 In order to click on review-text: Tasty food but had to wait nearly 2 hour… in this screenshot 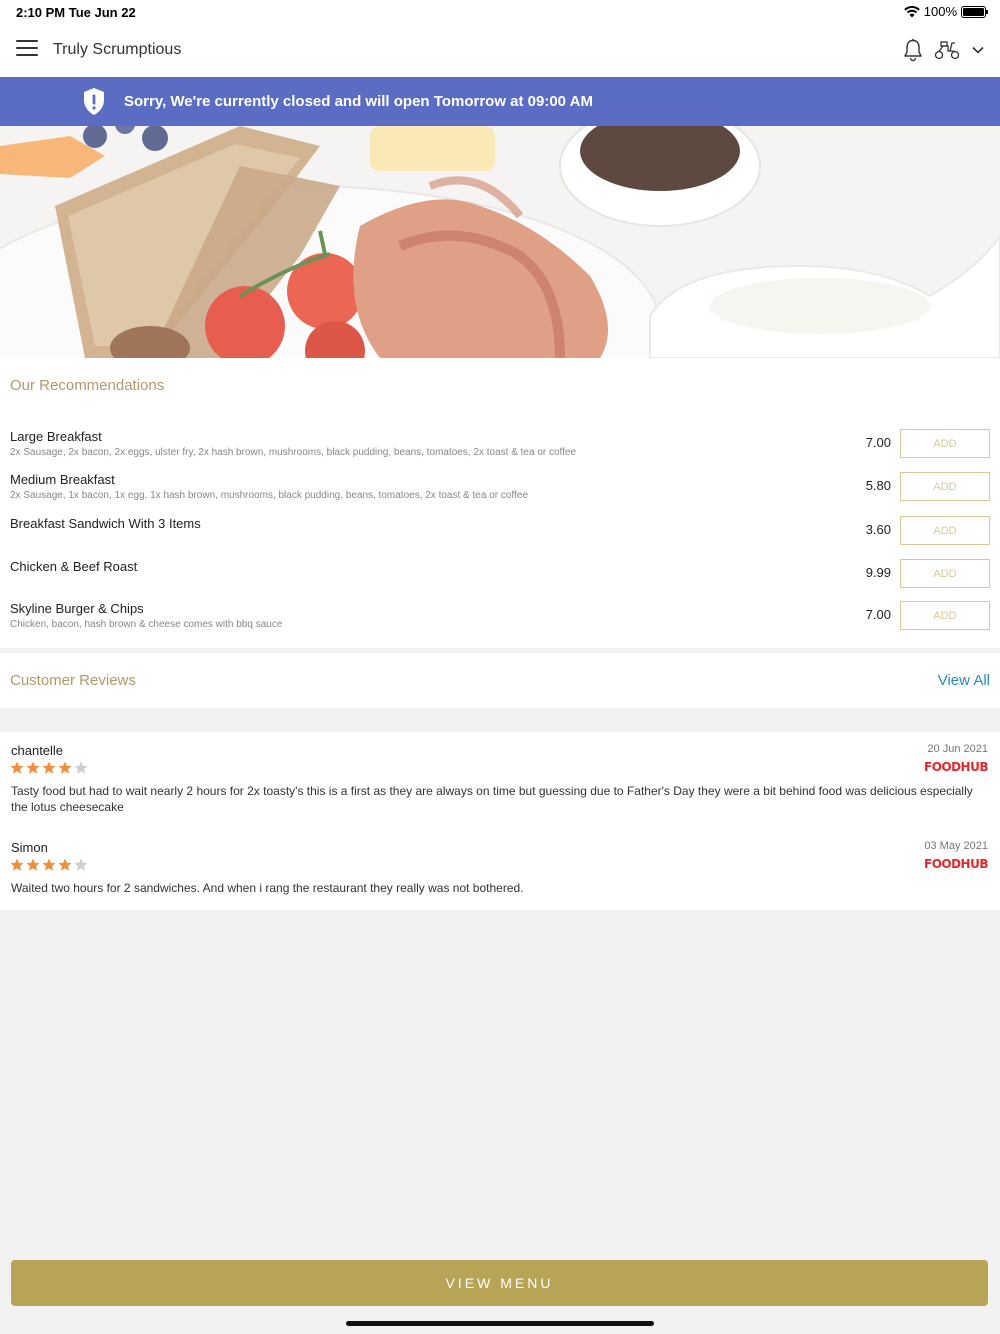, I will do `click(492, 799)`.